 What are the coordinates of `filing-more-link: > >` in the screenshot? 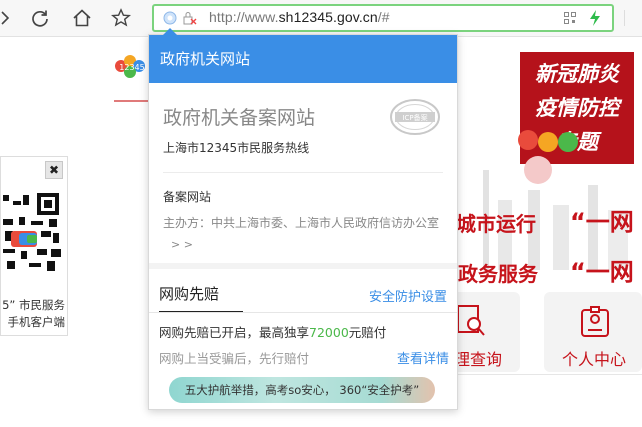 It's located at (182, 244).